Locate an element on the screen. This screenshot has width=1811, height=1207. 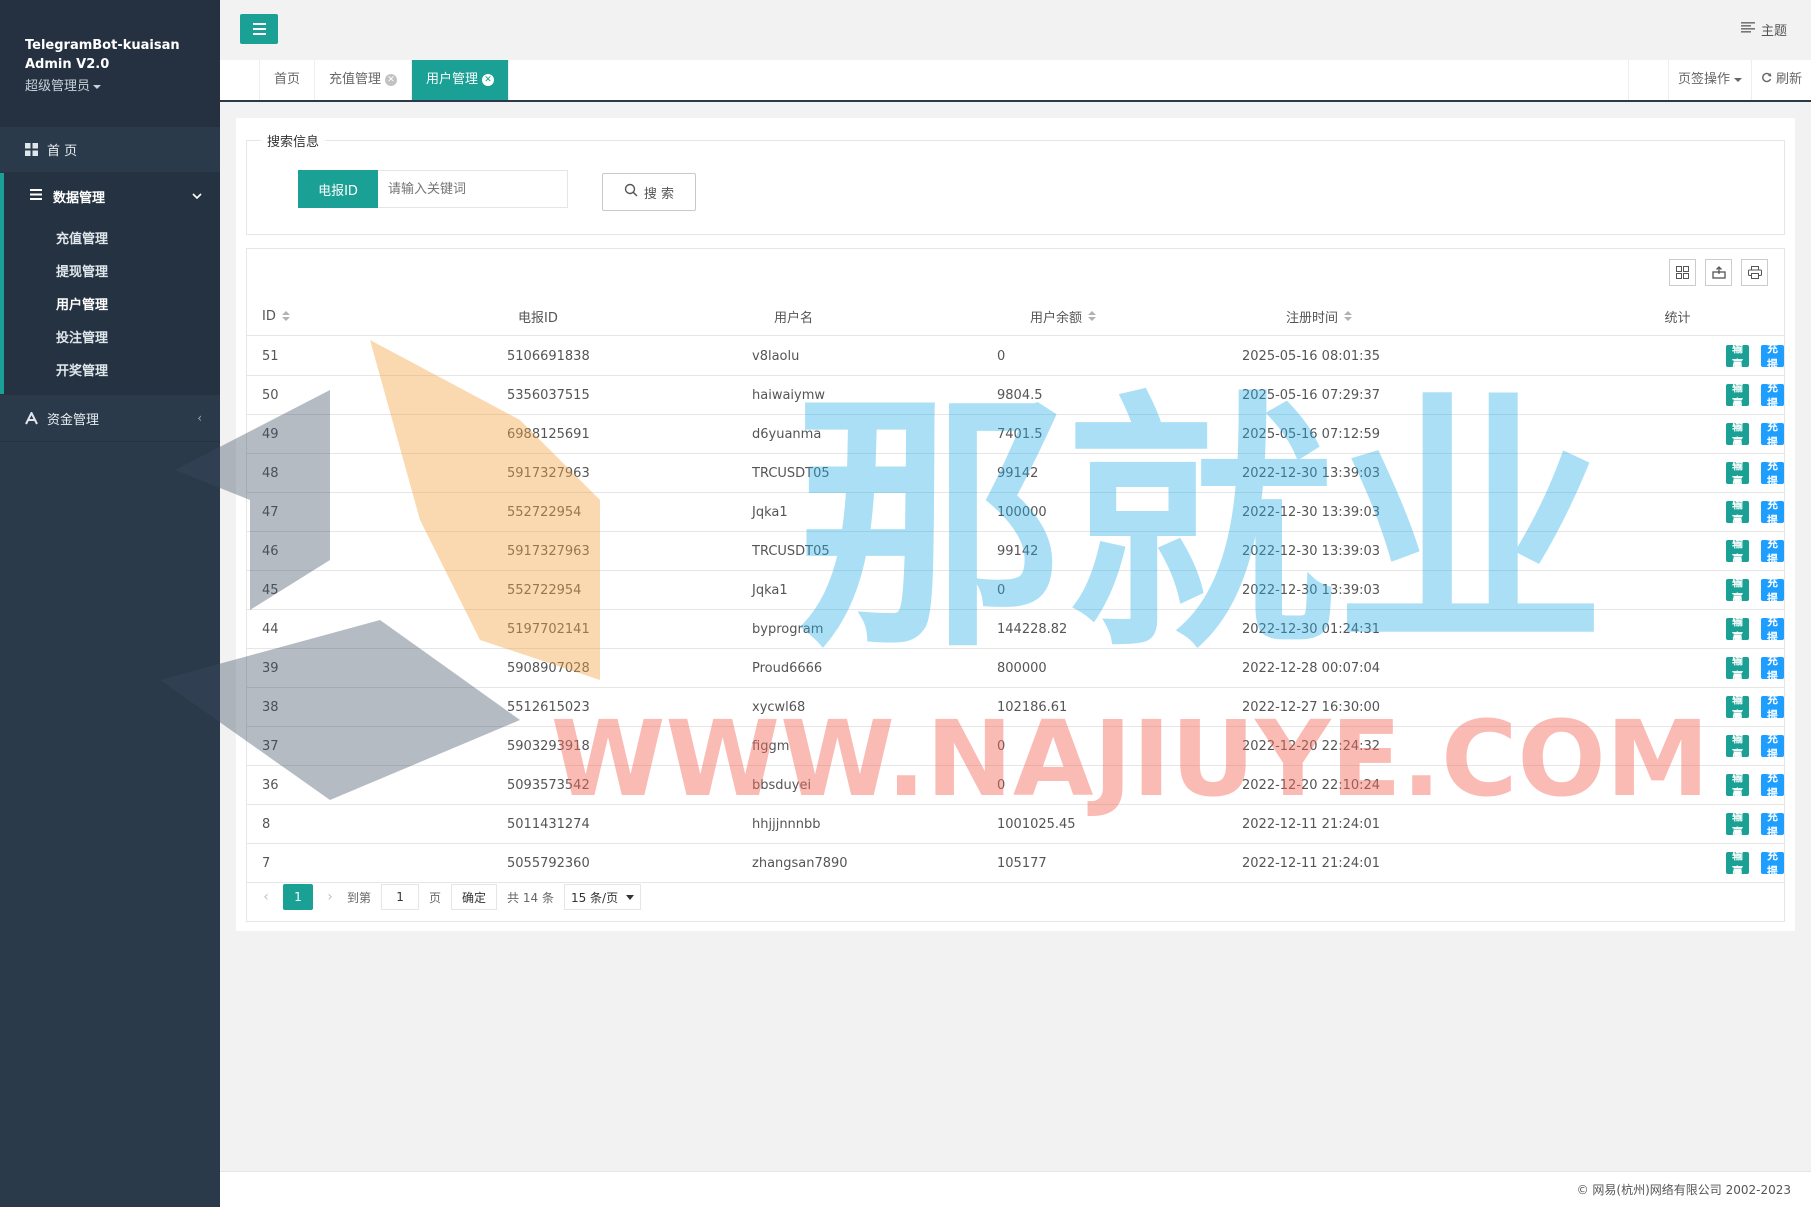
theme-label: 主题 is located at coordinates (1773, 31).